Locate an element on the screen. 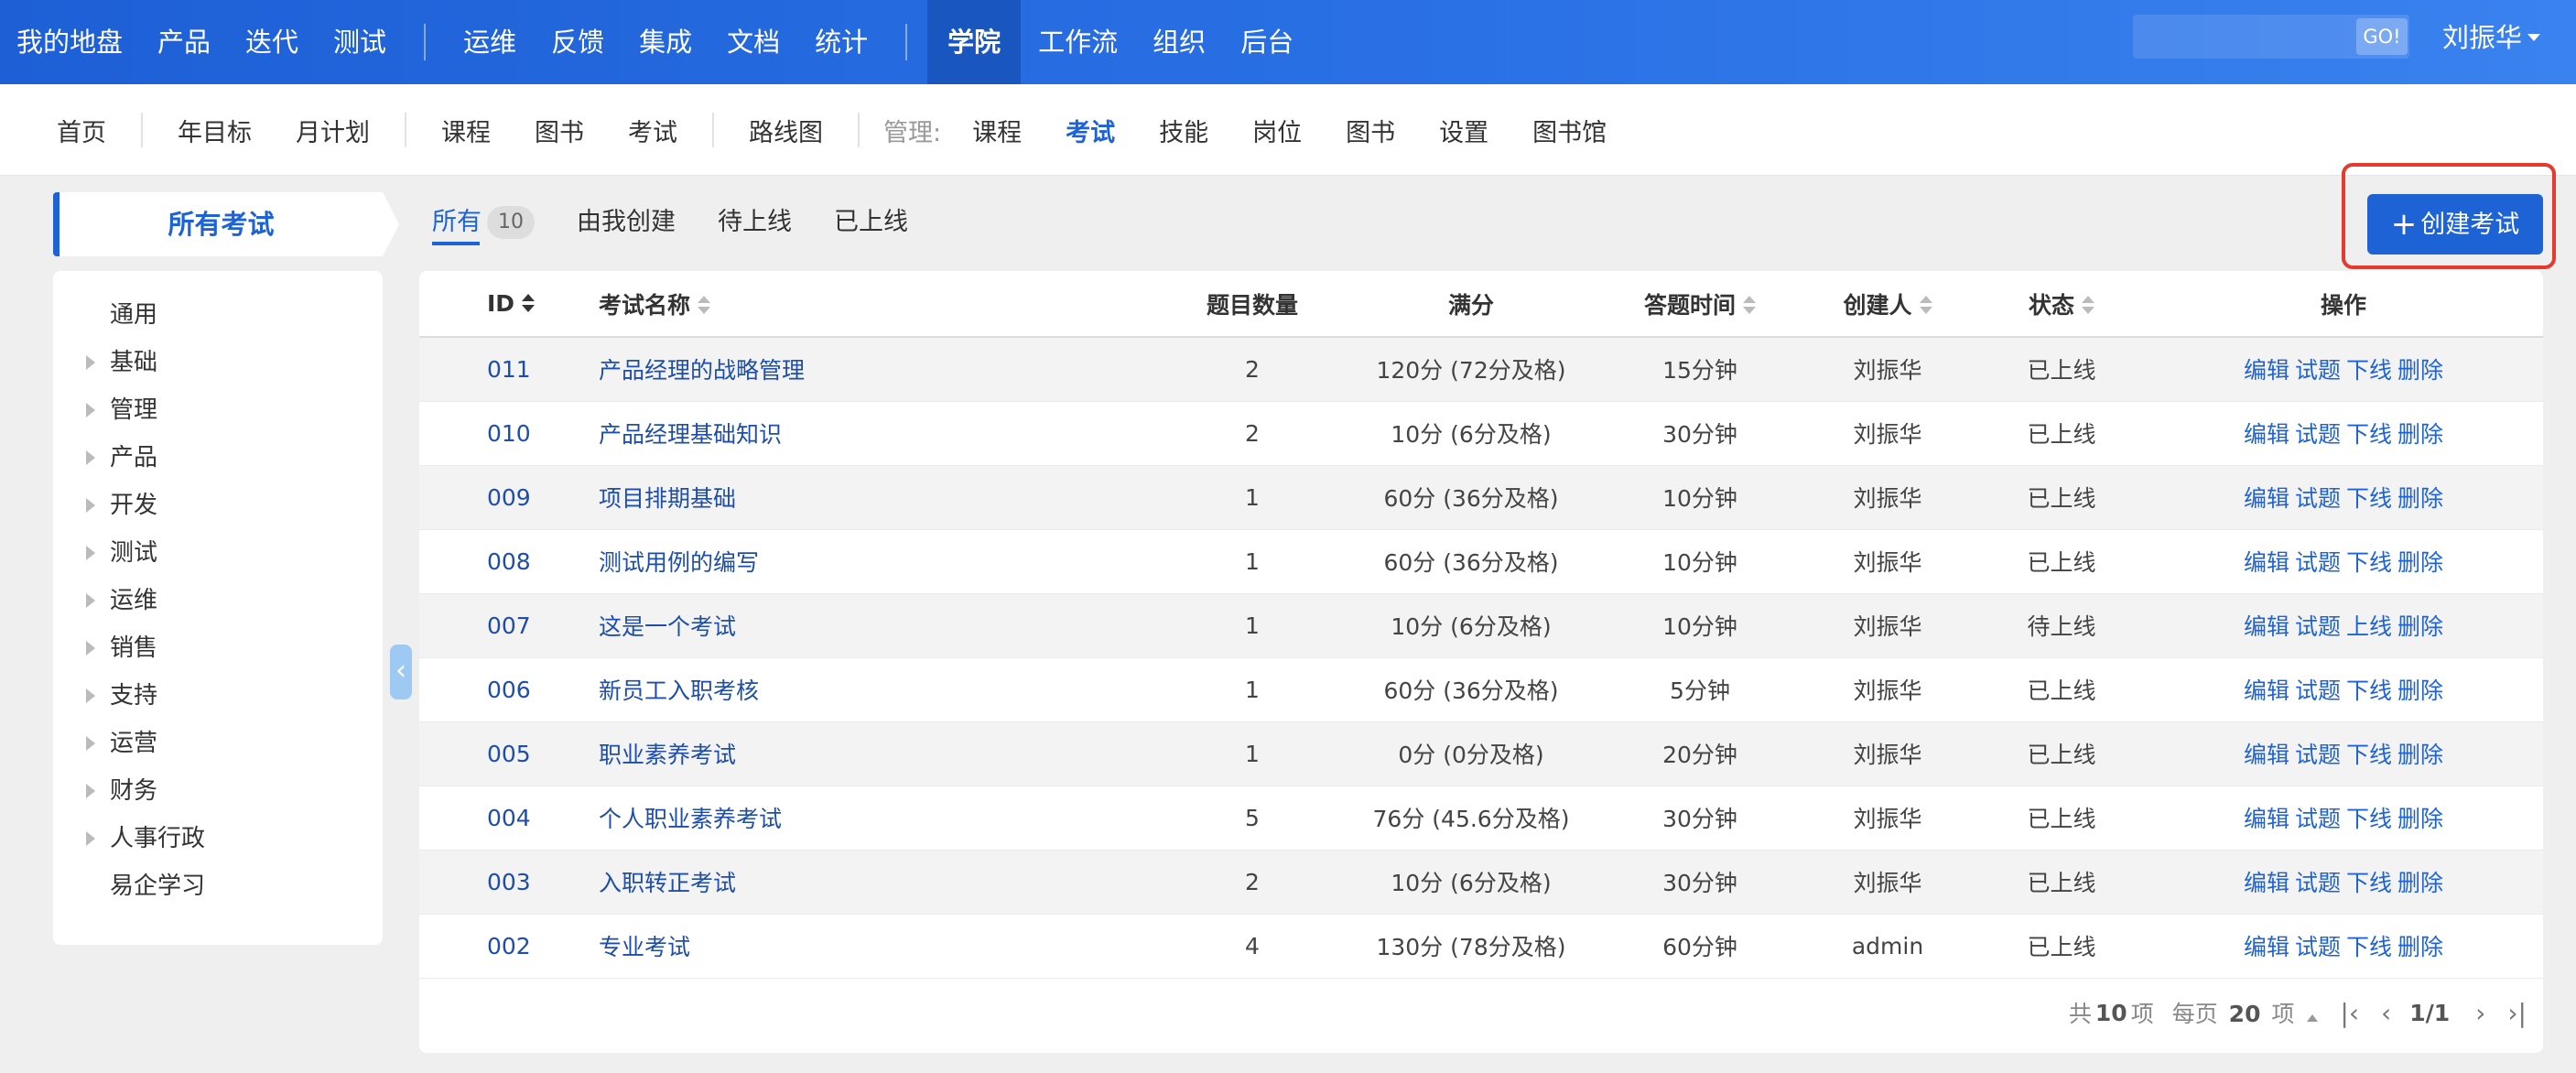  exam-id: 011 is located at coordinates (509, 370).